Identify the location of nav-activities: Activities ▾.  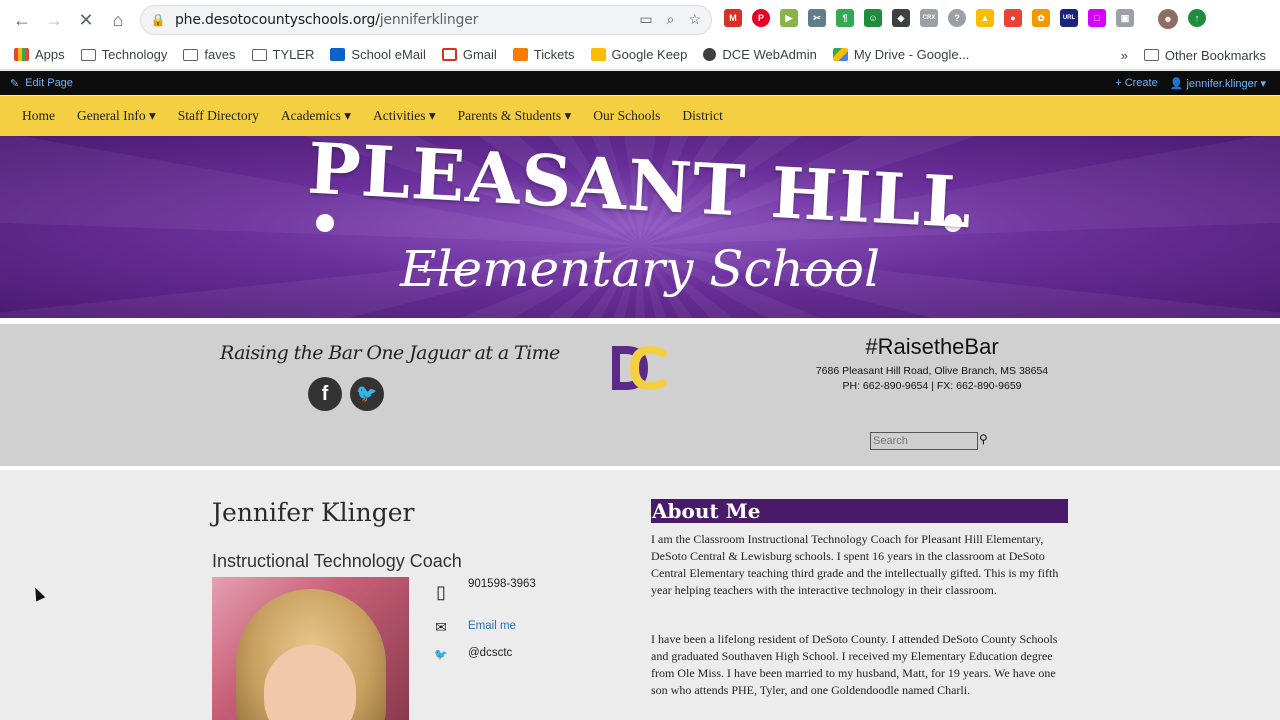
(404, 116).